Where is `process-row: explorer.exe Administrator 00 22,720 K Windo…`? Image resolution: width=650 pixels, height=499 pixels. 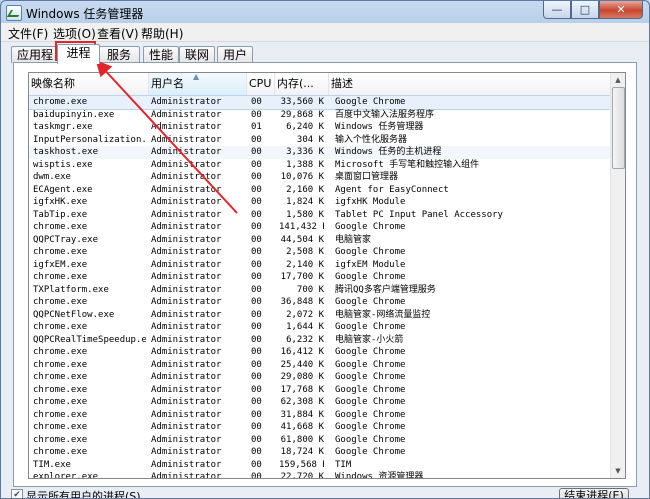 process-row: explorer.exe Administrator 00 22,720 K Windo… is located at coordinates (320, 475).